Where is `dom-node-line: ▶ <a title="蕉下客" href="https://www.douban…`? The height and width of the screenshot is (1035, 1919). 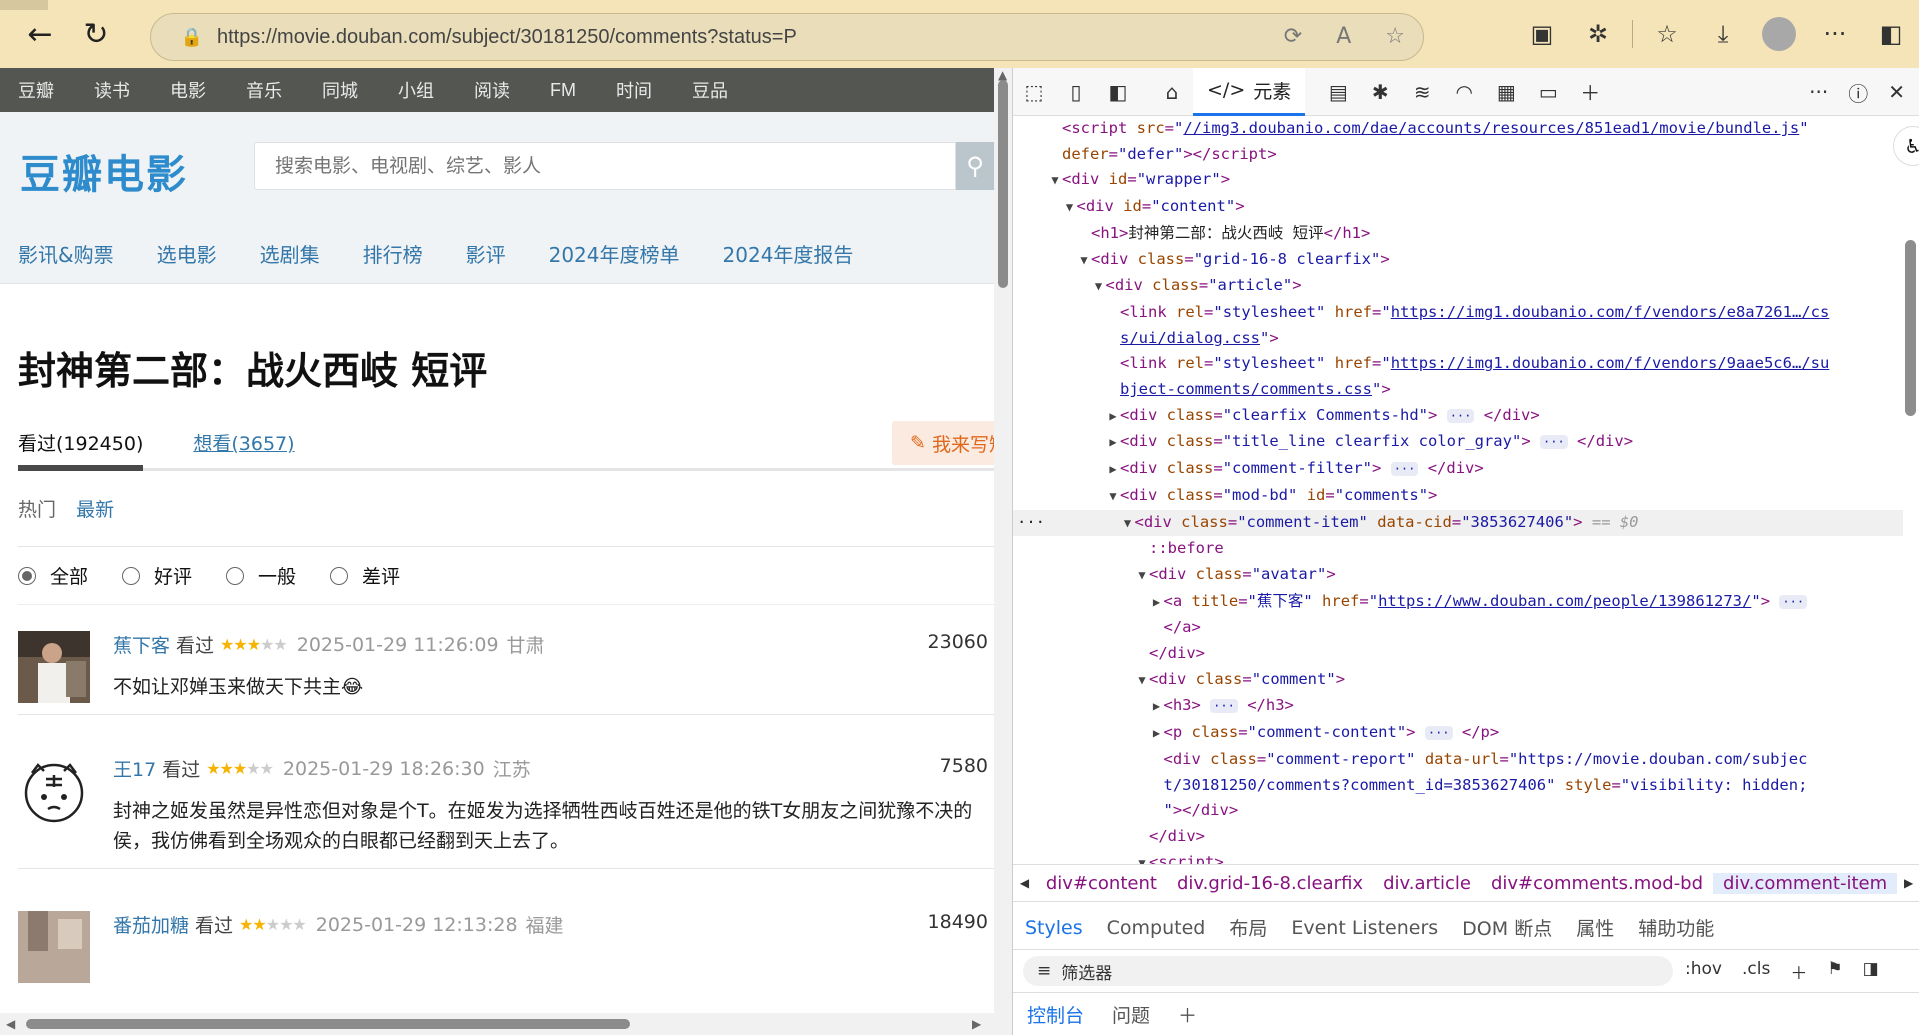 dom-node-line: ▶ <a title="蕉下客" href="https://www.douban… is located at coordinates (1458, 602).